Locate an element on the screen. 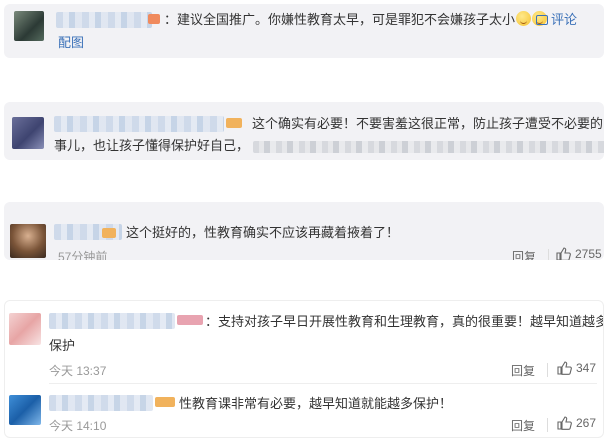 The width and height of the screenshot is (609, 440). comment-text: 这个确实有必要！不要害羞这很正常，防止孩子遭受不必要的 is located at coordinates (428, 123).